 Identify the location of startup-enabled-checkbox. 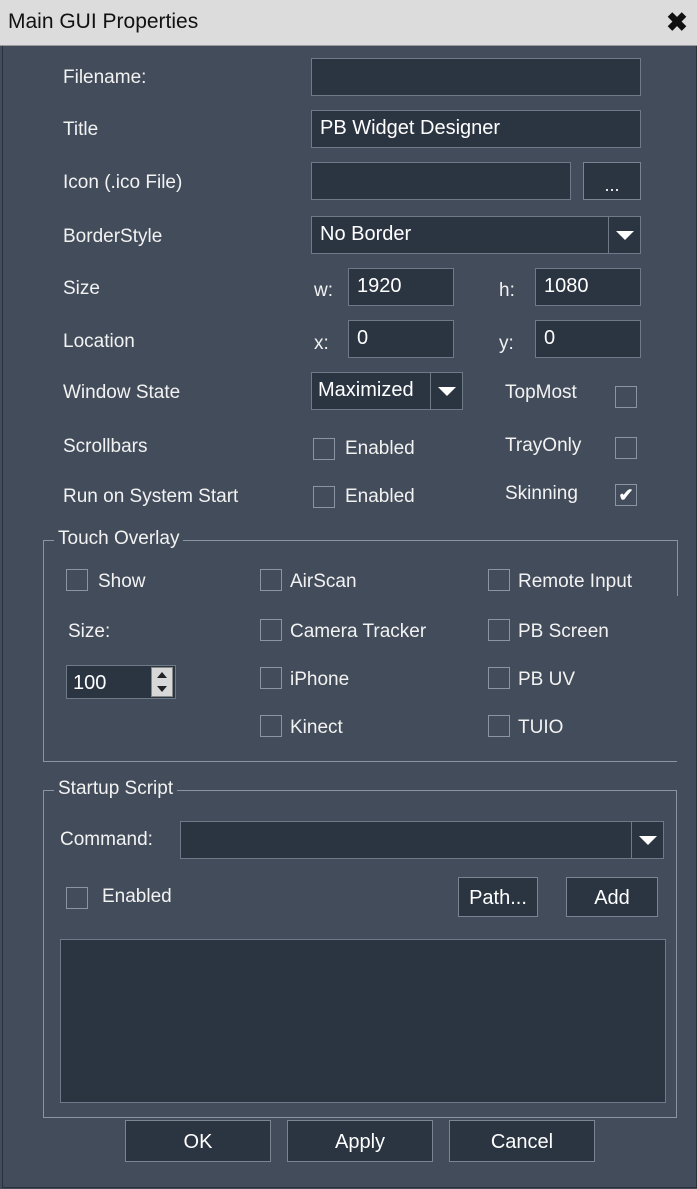
(77, 898).